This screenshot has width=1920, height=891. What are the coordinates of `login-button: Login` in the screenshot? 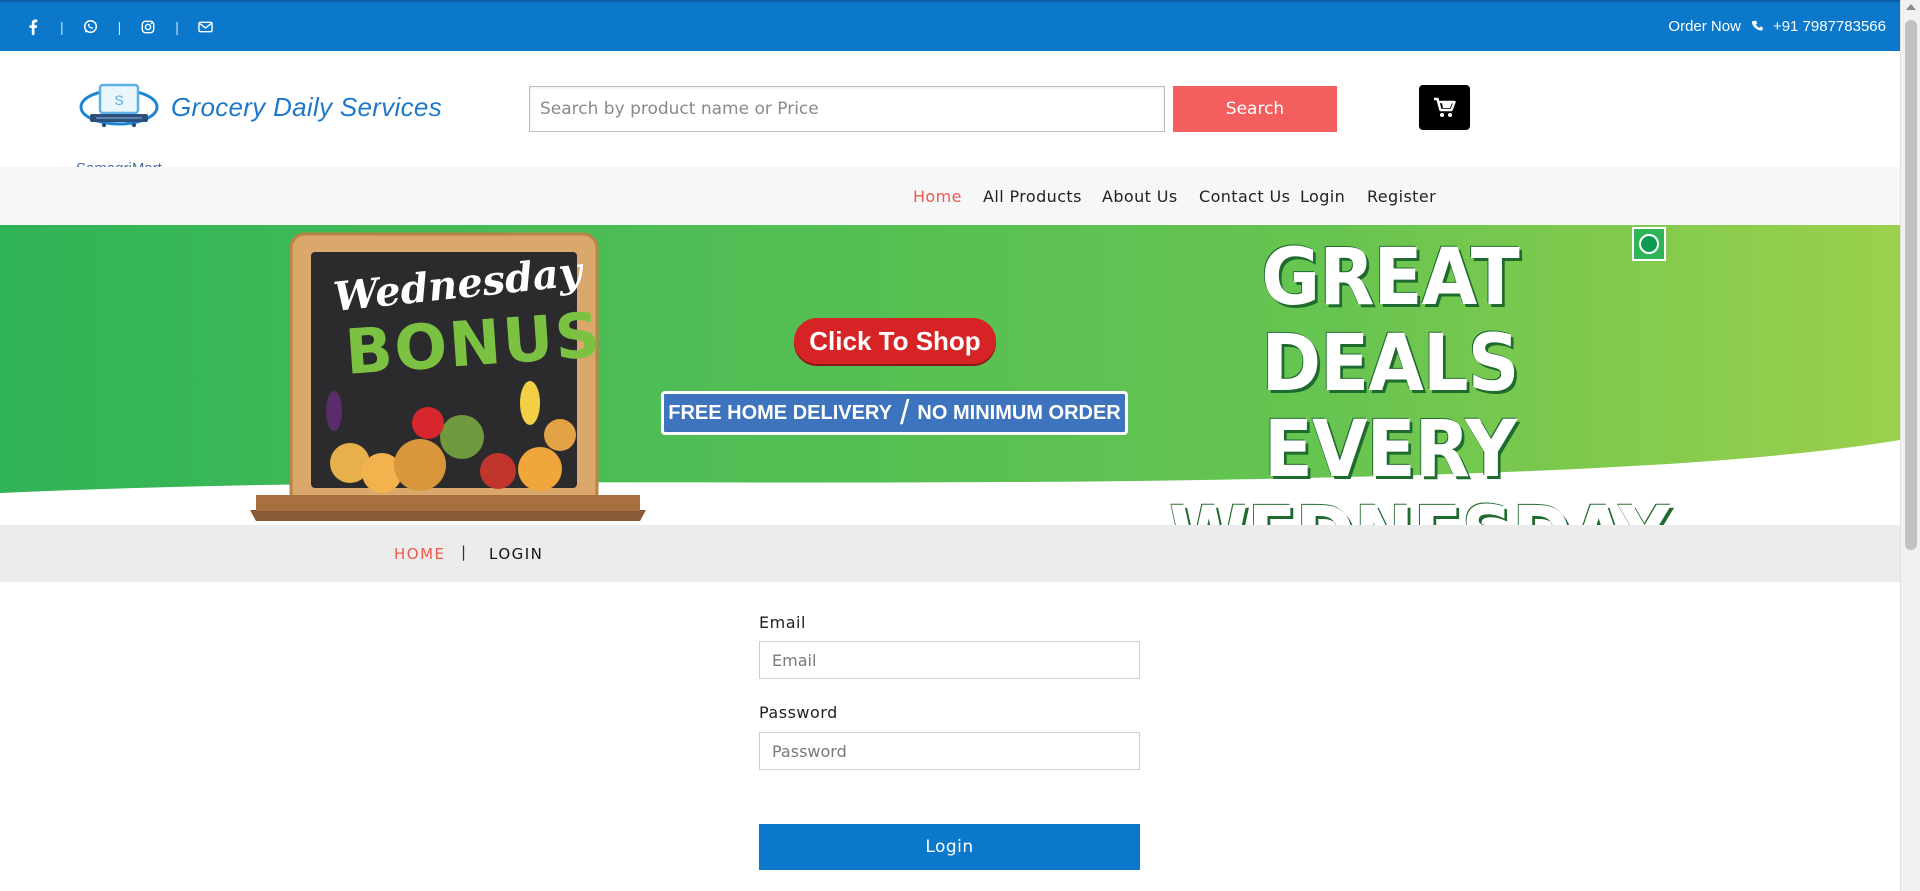 It's located at (949, 847).